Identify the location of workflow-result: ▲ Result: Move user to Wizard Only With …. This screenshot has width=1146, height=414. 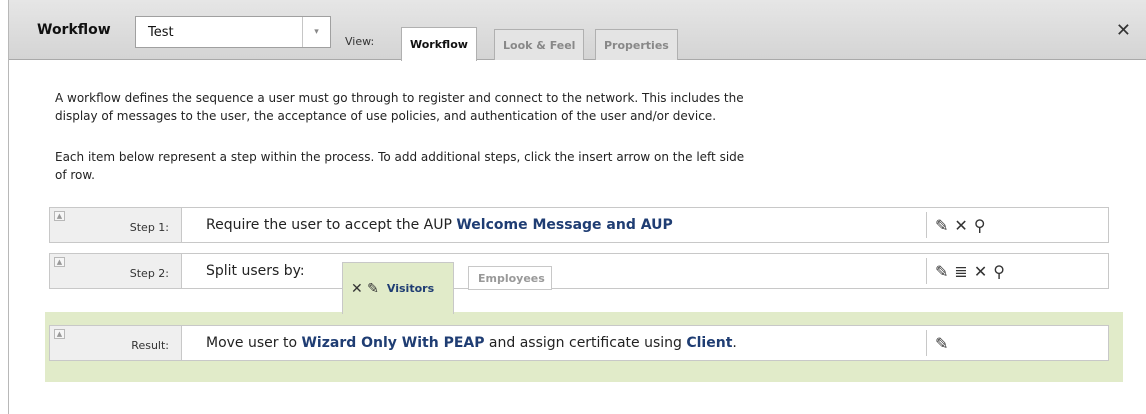
(579, 343).